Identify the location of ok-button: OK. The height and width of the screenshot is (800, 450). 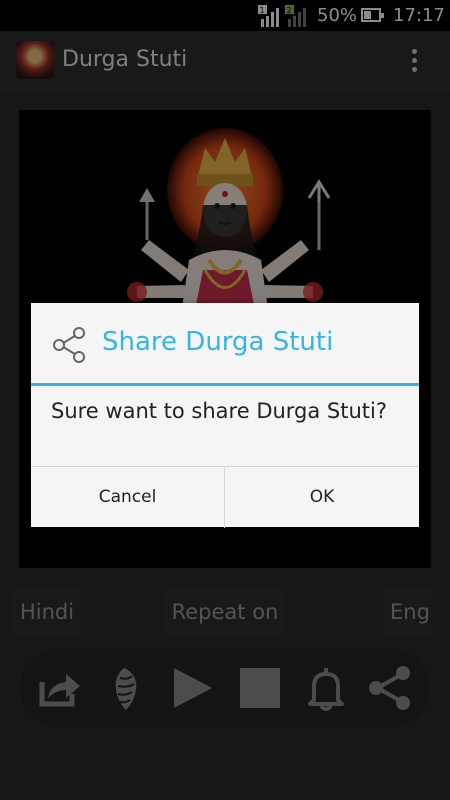
(322, 497).